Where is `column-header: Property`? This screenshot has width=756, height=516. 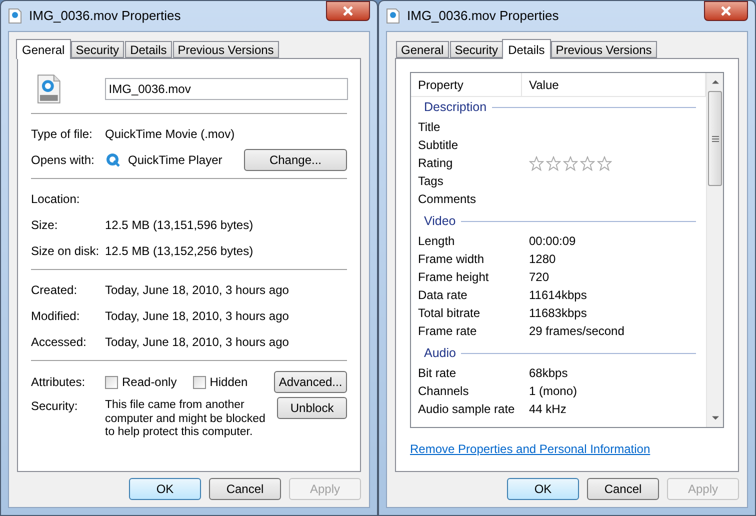 column-header: Property is located at coordinates (466, 84).